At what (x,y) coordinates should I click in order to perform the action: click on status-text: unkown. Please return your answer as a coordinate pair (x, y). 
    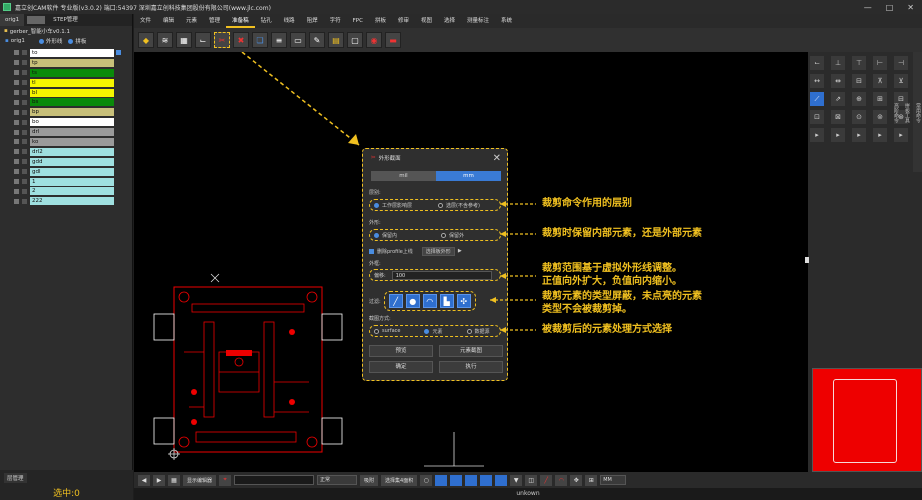
    Looking at the image, I should click on (528, 493).